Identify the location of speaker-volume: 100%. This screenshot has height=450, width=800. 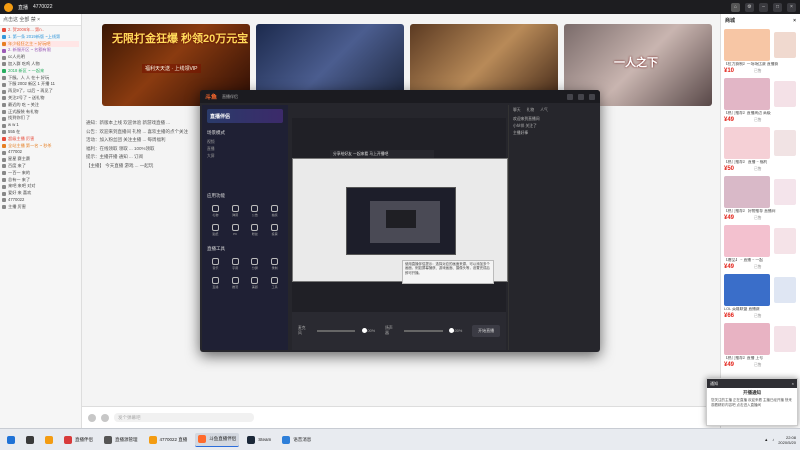
(457, 331).